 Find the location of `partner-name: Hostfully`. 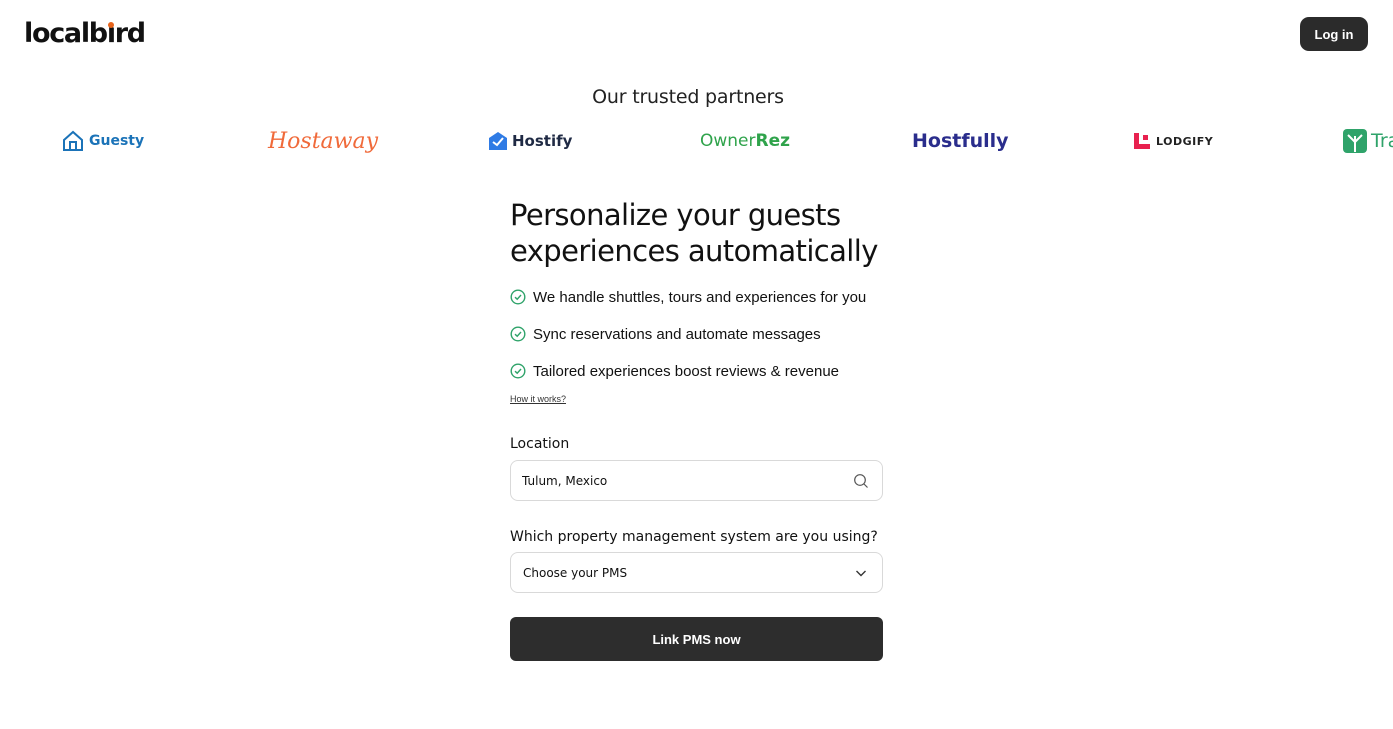

partner-name: Hostfully is located at coordinates (960, 141).